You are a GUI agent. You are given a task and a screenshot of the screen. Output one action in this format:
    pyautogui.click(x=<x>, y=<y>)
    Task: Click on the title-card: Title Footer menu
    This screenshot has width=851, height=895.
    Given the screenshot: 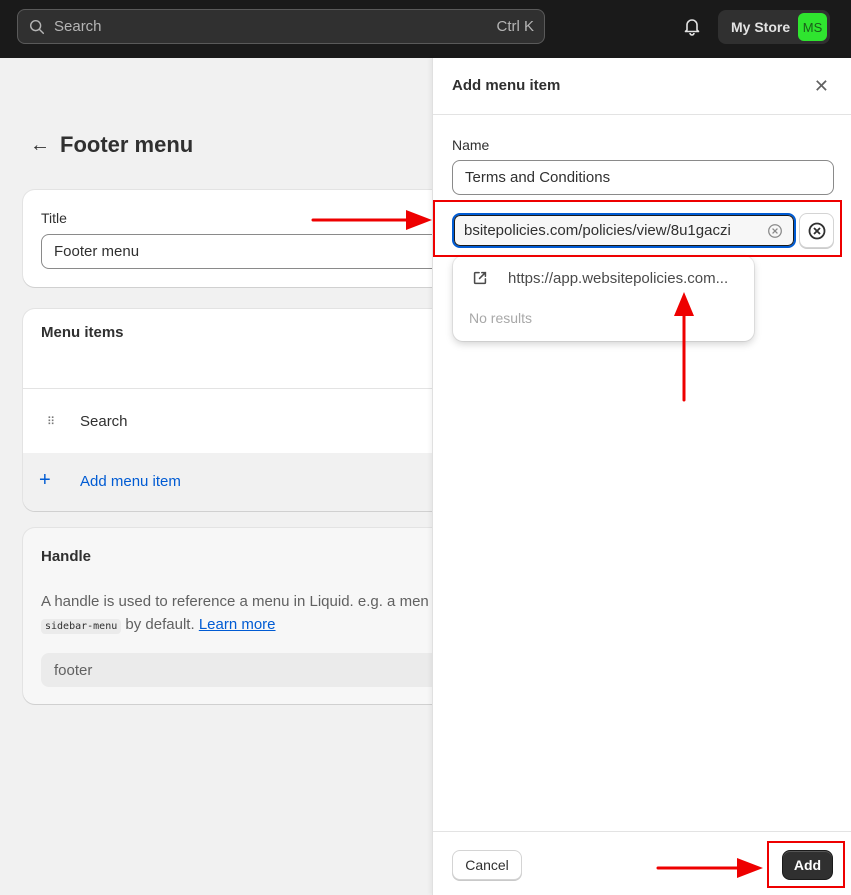 What is the action you would take?
    pyautogui.click(x=243, y=238)
    